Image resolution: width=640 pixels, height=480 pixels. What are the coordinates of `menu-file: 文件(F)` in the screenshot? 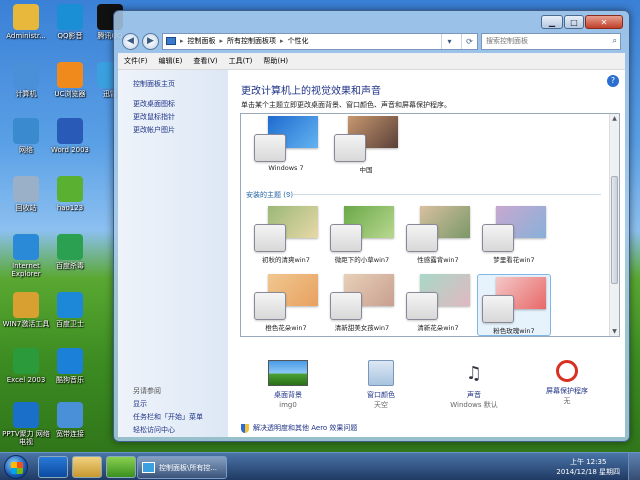 It's located at (136, 61).